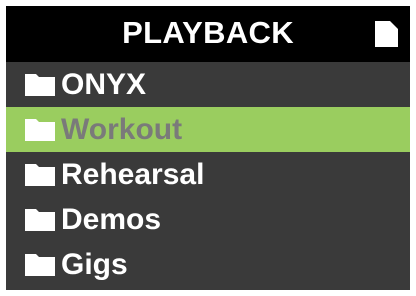 The image size is (416, 296). What do you see at coordinates (122, 129) in the screenshot?
I see `list-item-label: Workout` at bounding box center [122, 129].